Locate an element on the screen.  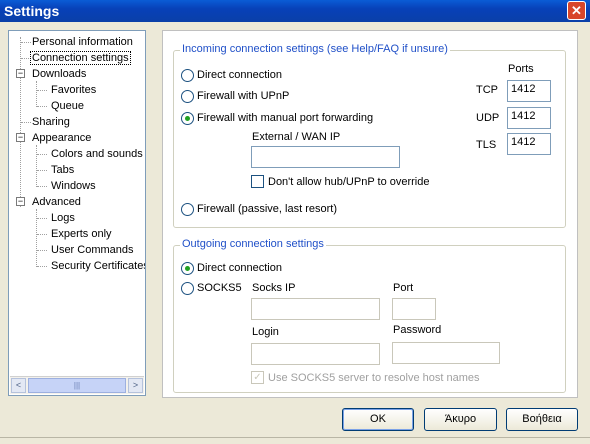
tree-item-label: Connection settings is located at coordinates (80, 58).